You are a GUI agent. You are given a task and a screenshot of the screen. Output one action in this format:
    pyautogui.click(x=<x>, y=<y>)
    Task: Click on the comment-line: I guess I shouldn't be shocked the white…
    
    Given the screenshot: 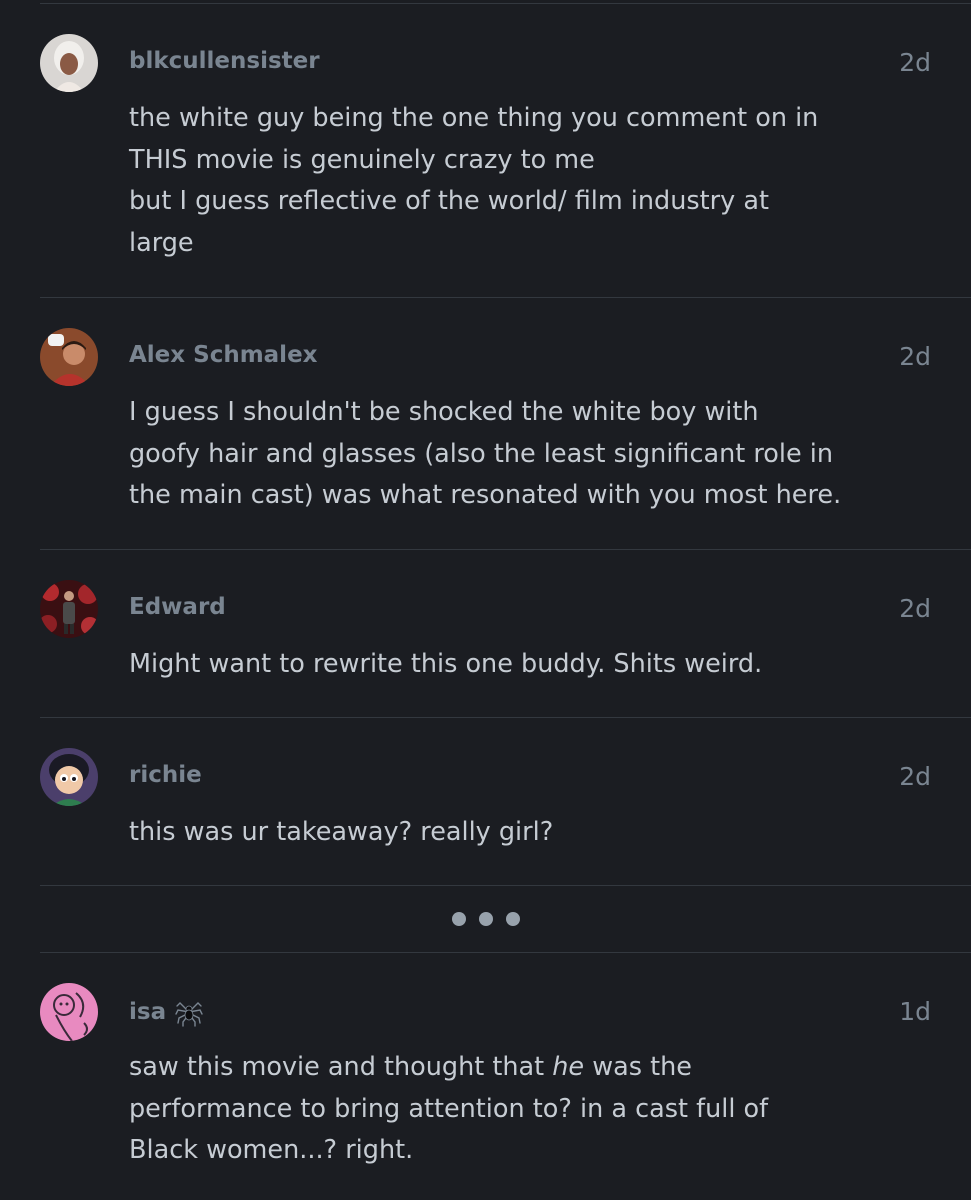 What is the action you would take?
    pyautogui.click(x=444, y=412)
    